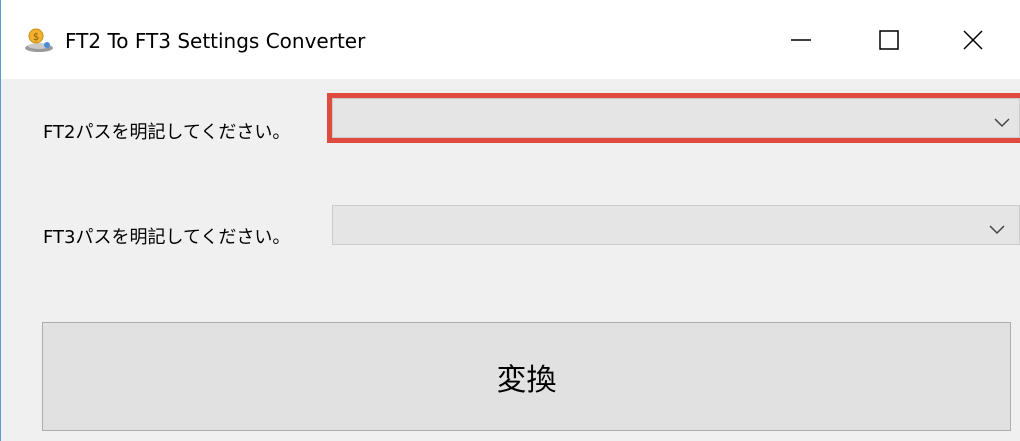 The height and width of the screenshot is (441, 1020). I want to click on window-title: FT2 To FT3 Settings Converter, so click(215, 41).